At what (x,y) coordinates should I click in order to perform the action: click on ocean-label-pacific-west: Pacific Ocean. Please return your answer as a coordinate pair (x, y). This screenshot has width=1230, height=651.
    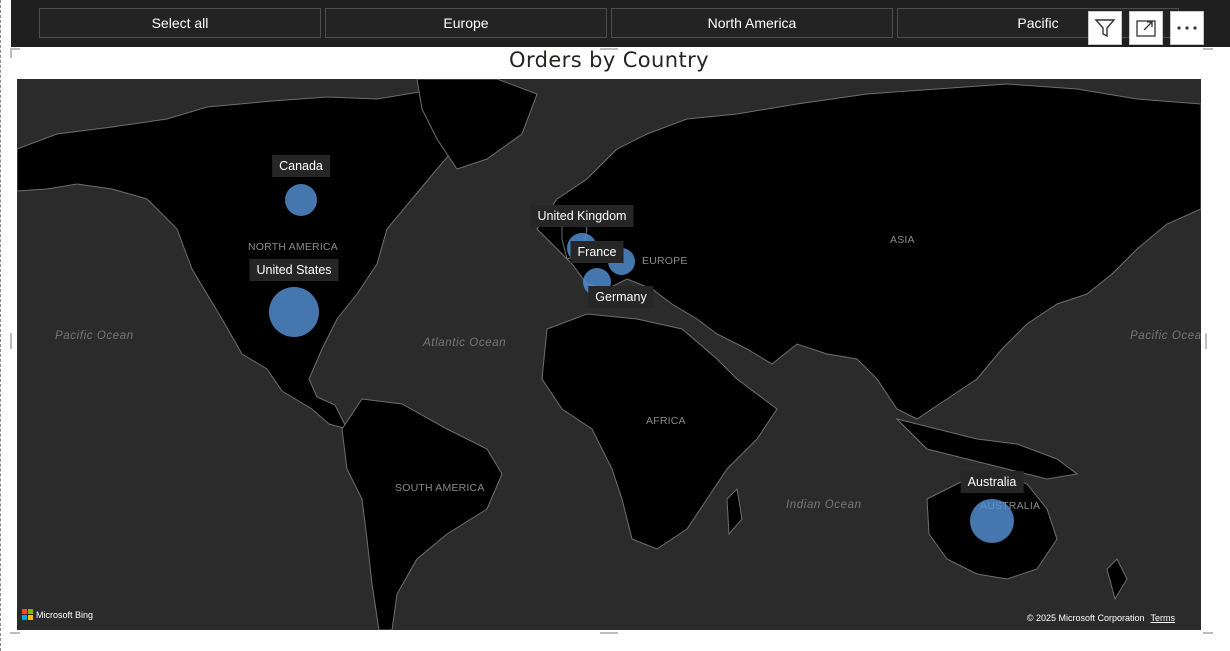
    Looking at the image, I should click on (94, 336).